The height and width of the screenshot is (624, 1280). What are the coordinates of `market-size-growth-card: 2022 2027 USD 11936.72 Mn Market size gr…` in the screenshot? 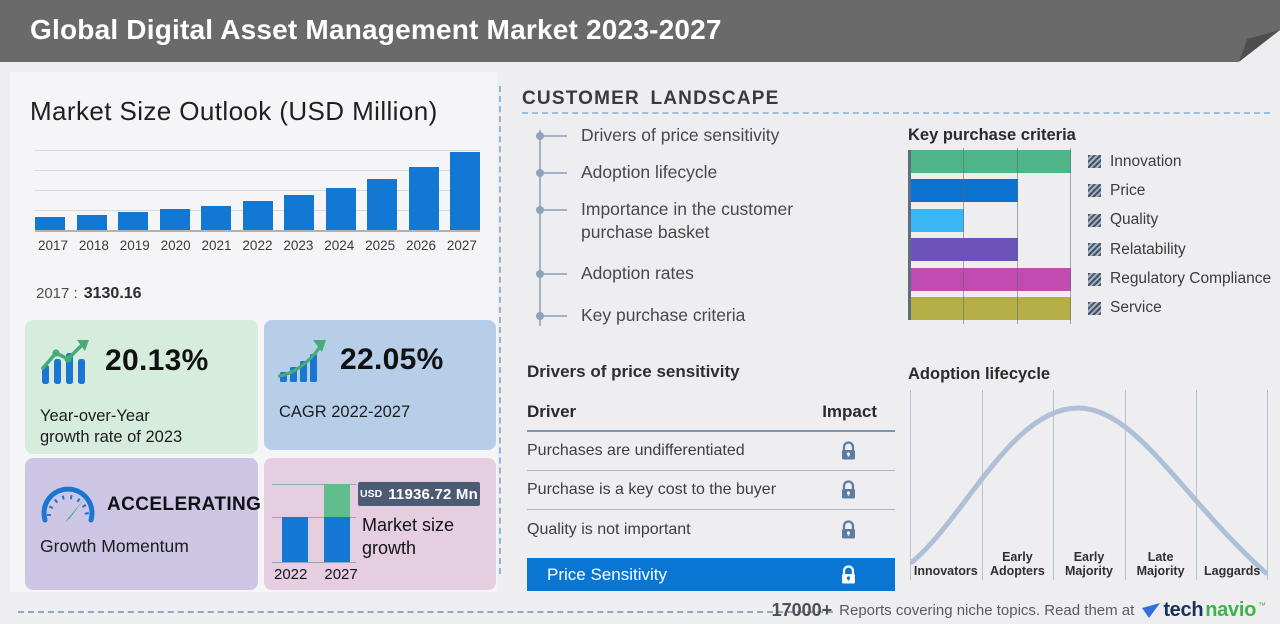 It's located at (380, 524).